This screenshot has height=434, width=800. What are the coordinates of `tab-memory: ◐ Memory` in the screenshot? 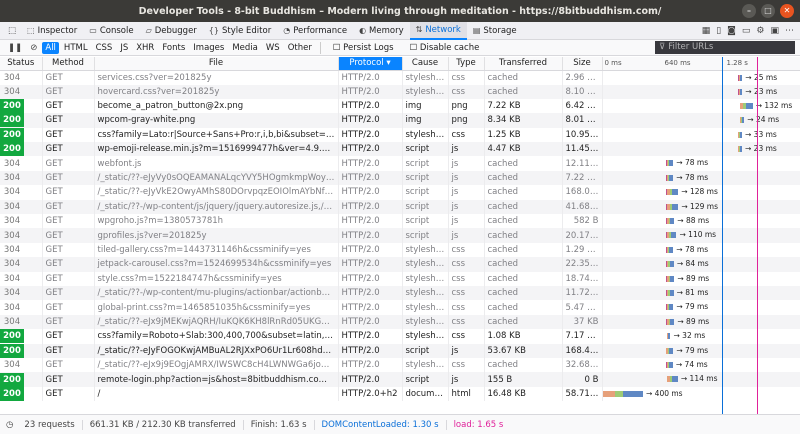 It's located at (381, 31).